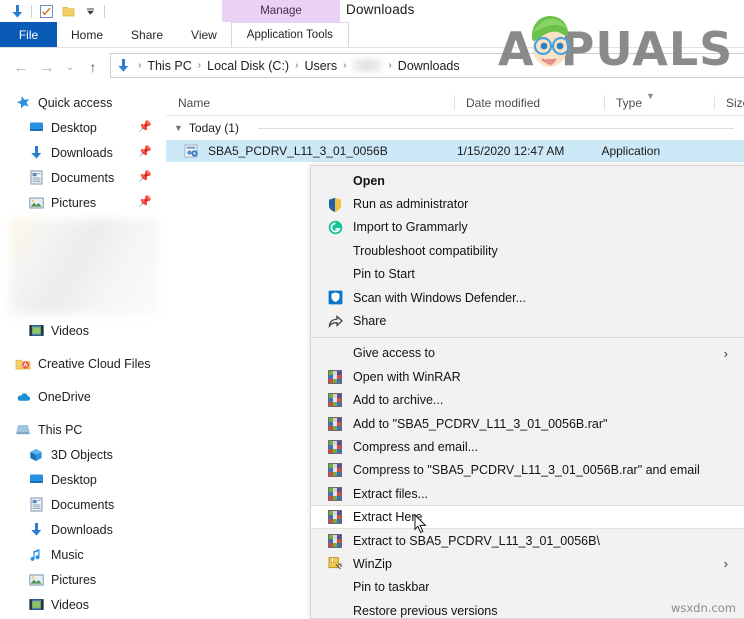 This screenshot has width=744, height=619. Describe the element at coordinates (204, 34) in the screenshot. I see `tab-view: View` at that location.